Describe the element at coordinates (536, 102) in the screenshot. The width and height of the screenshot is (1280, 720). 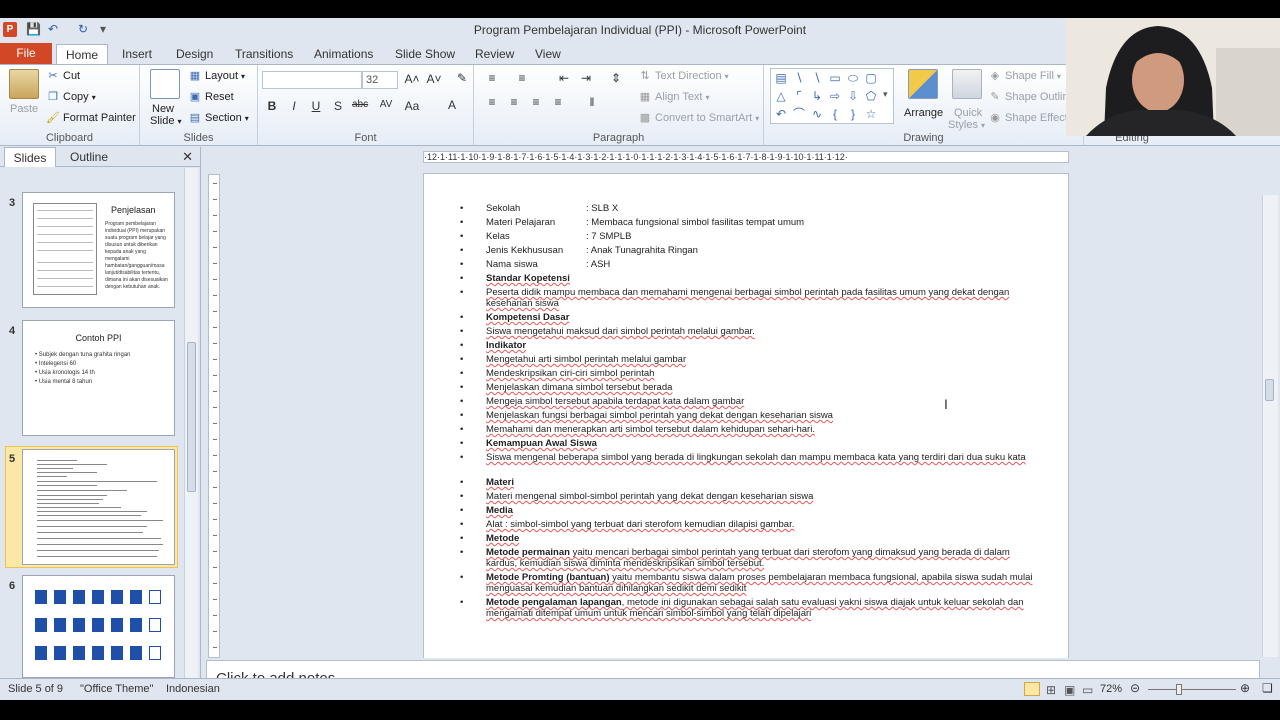
I see `align-right-icon: ≡` at that location.